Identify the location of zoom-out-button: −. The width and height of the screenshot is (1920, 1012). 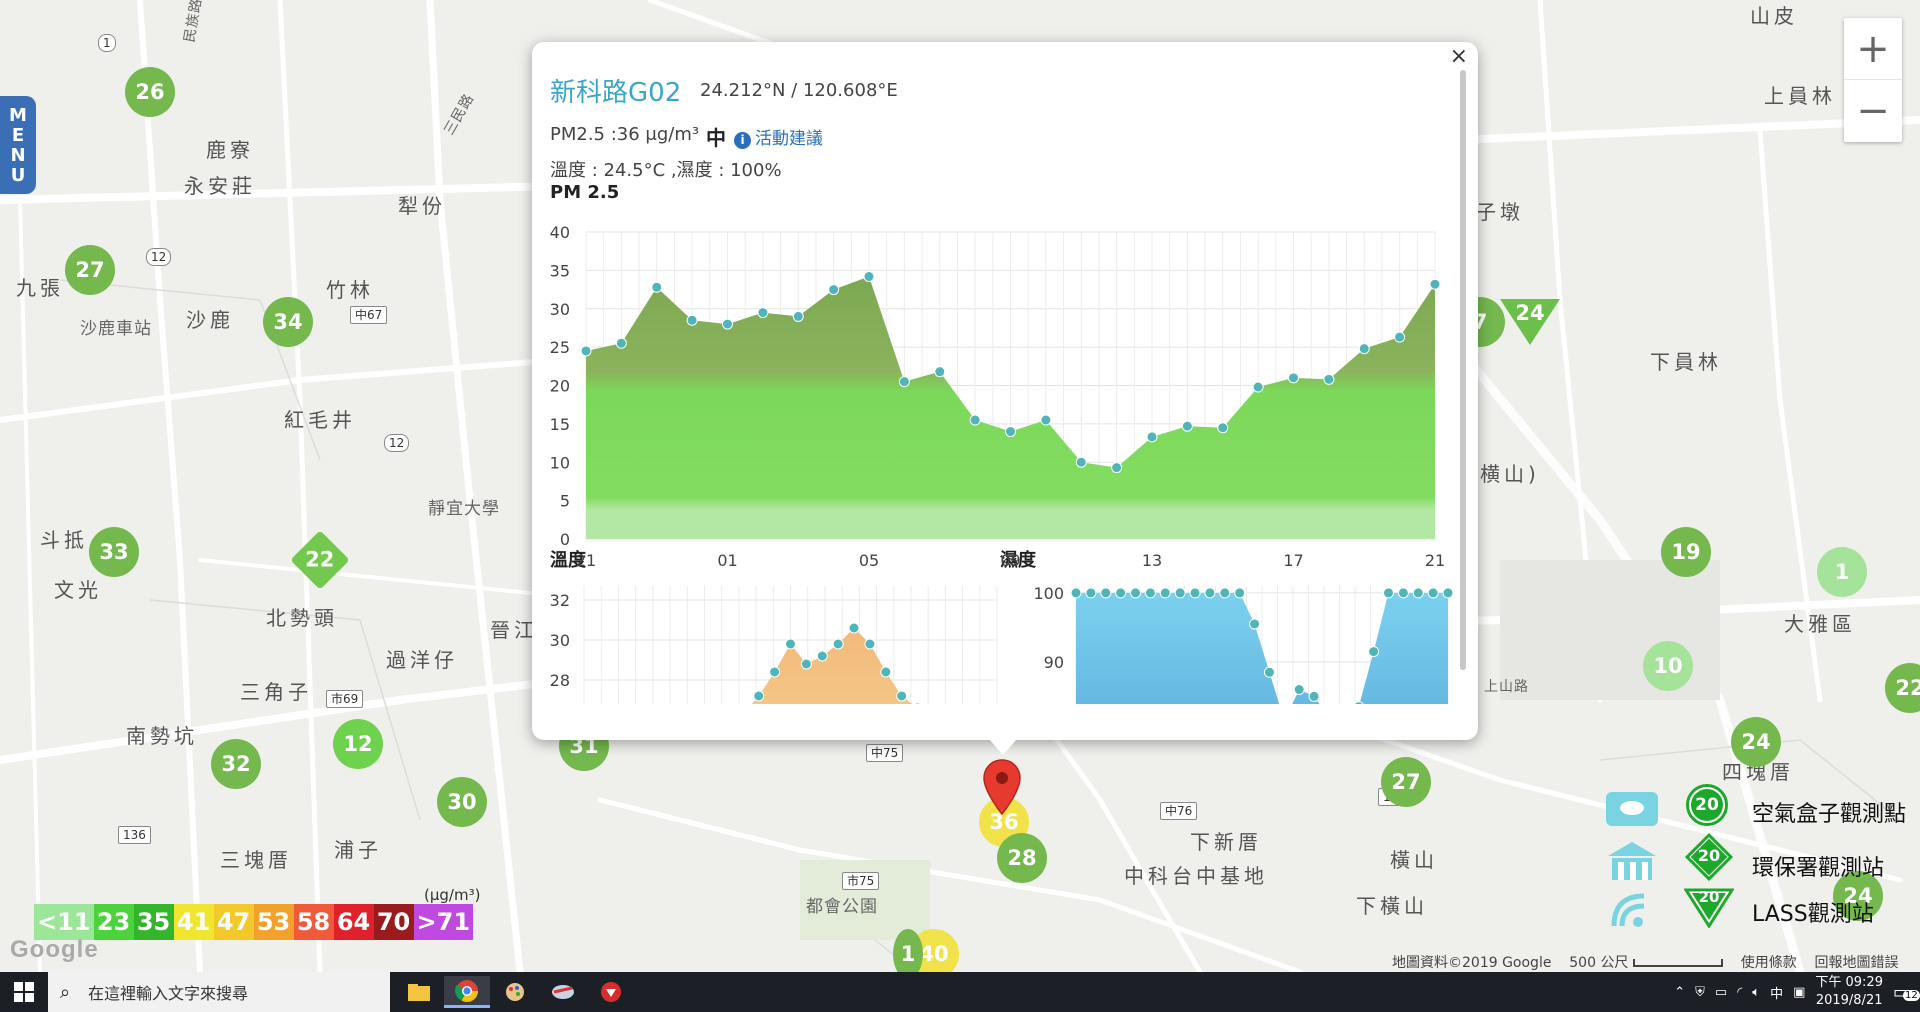
(1873, 111).